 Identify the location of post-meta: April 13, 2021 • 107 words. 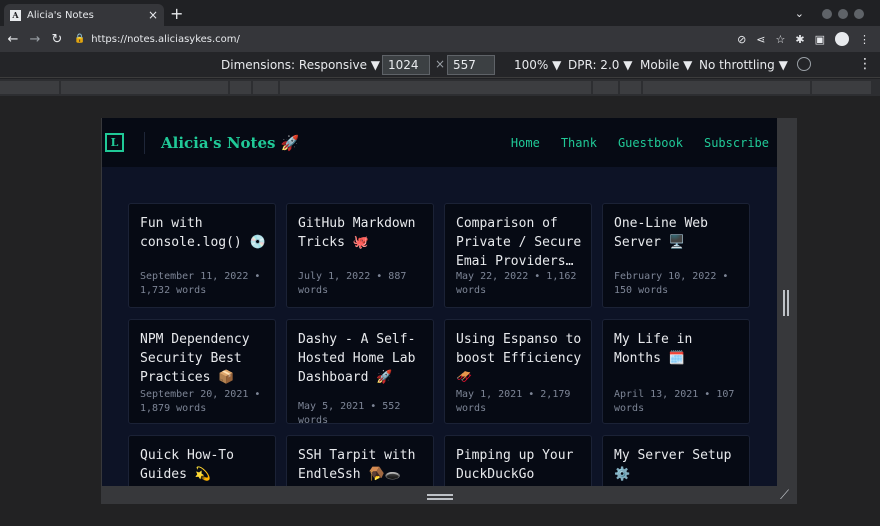
(674, 401).